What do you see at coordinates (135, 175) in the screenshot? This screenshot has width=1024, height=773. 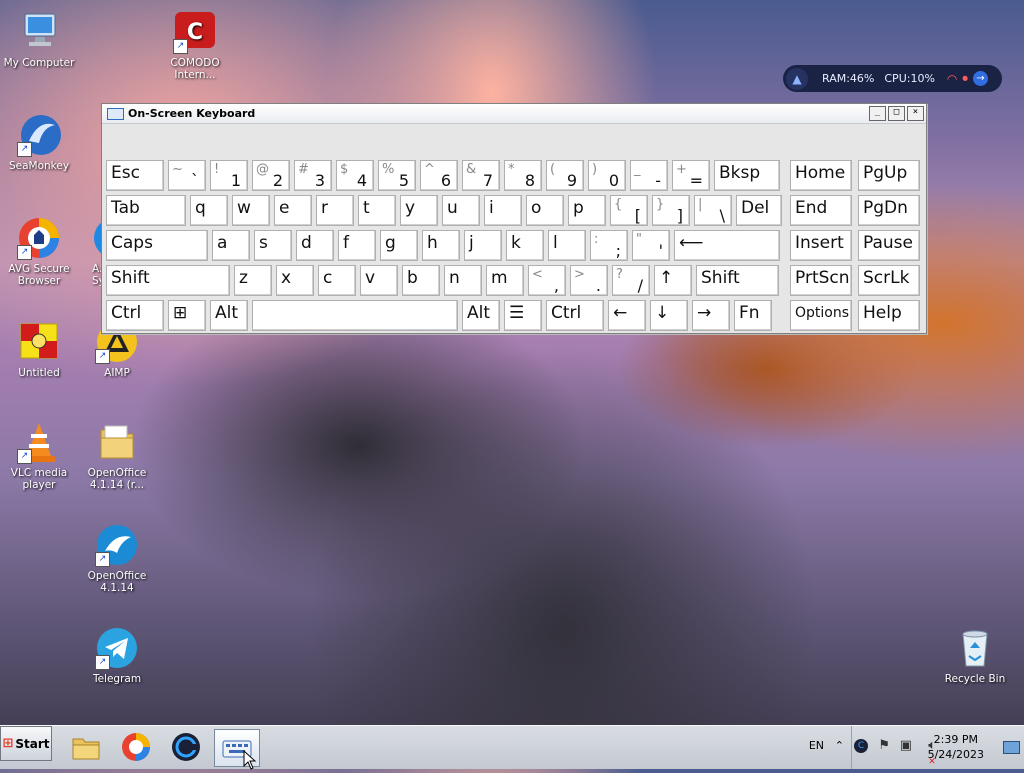 I see `key-Esc: Esc` at bounding box center [135, 175].